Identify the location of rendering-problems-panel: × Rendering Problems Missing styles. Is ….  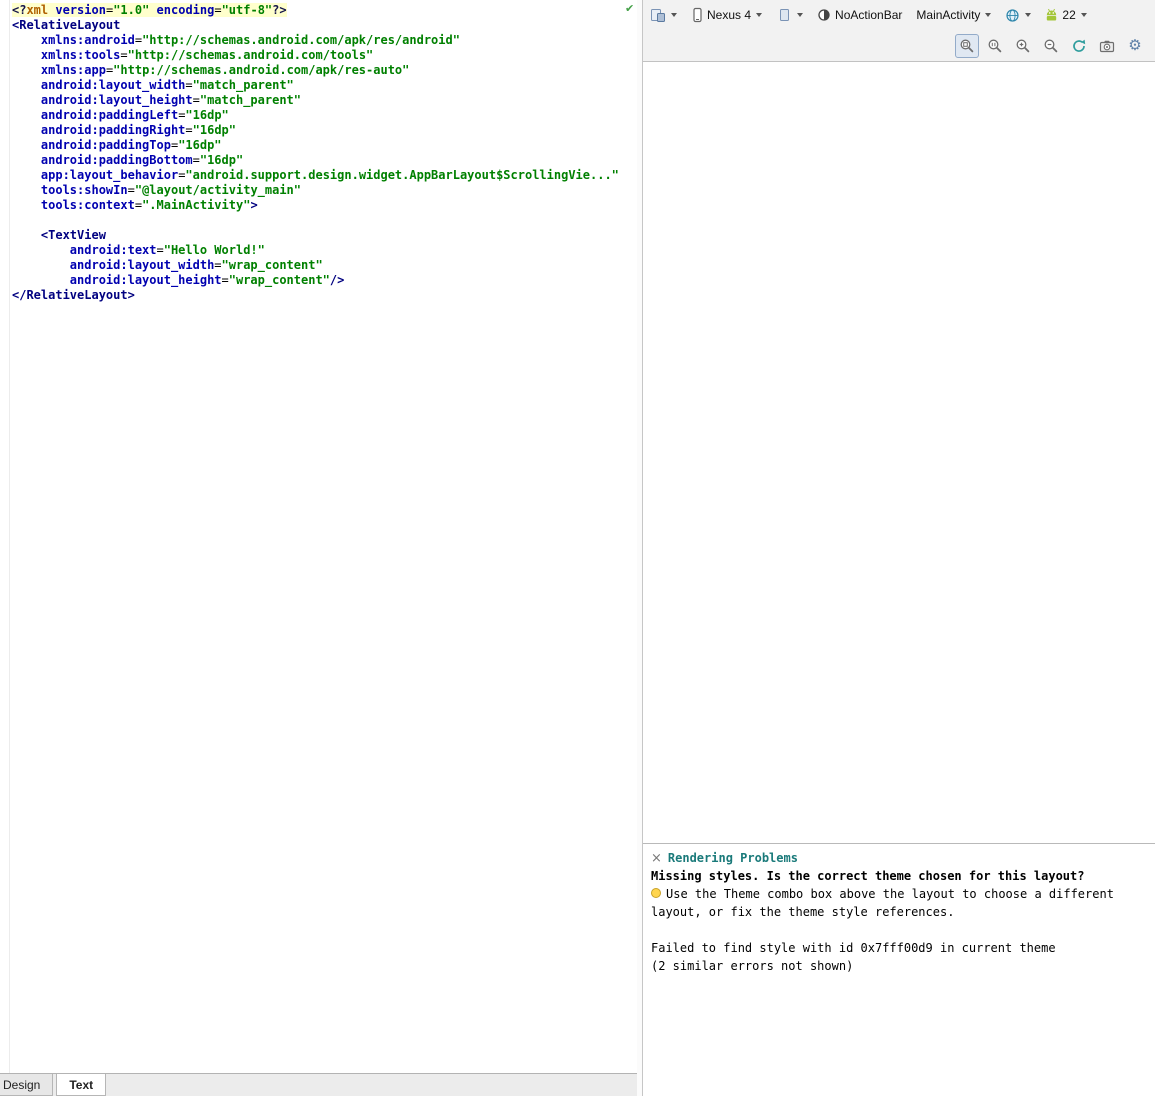
(899, 969).